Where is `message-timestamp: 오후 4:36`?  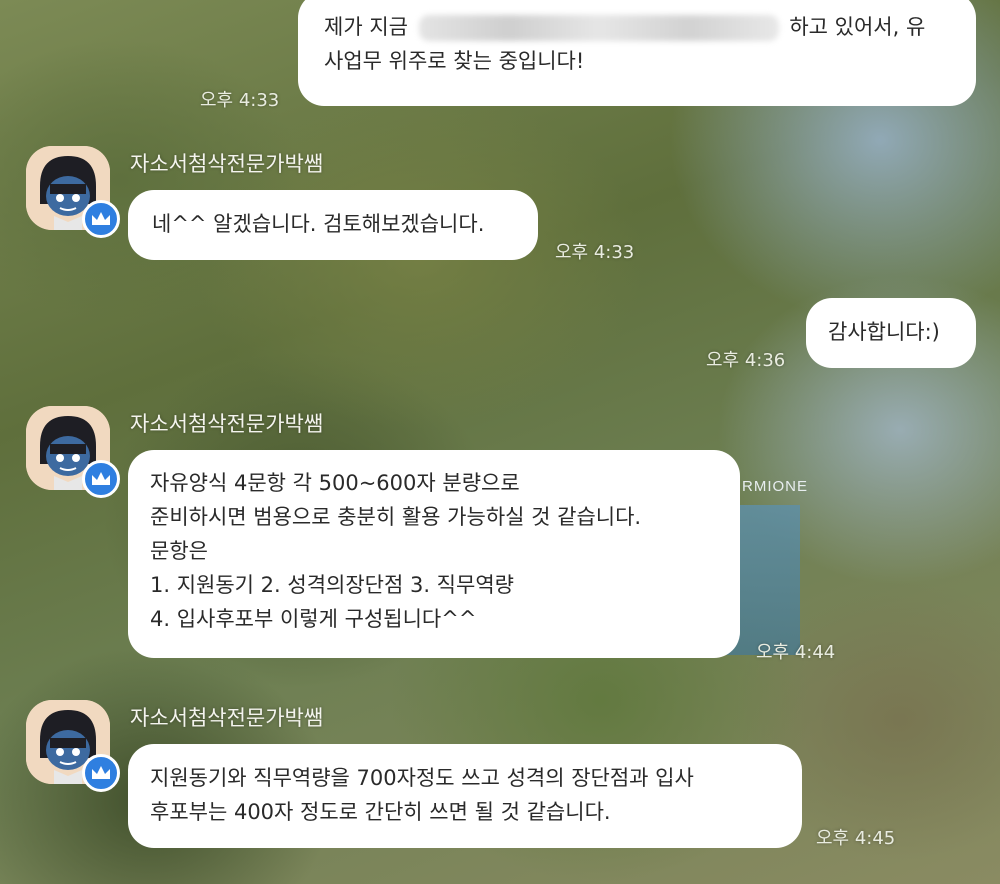 message-timestamp: 오후 4:36 is located at coordinates (746, 360).